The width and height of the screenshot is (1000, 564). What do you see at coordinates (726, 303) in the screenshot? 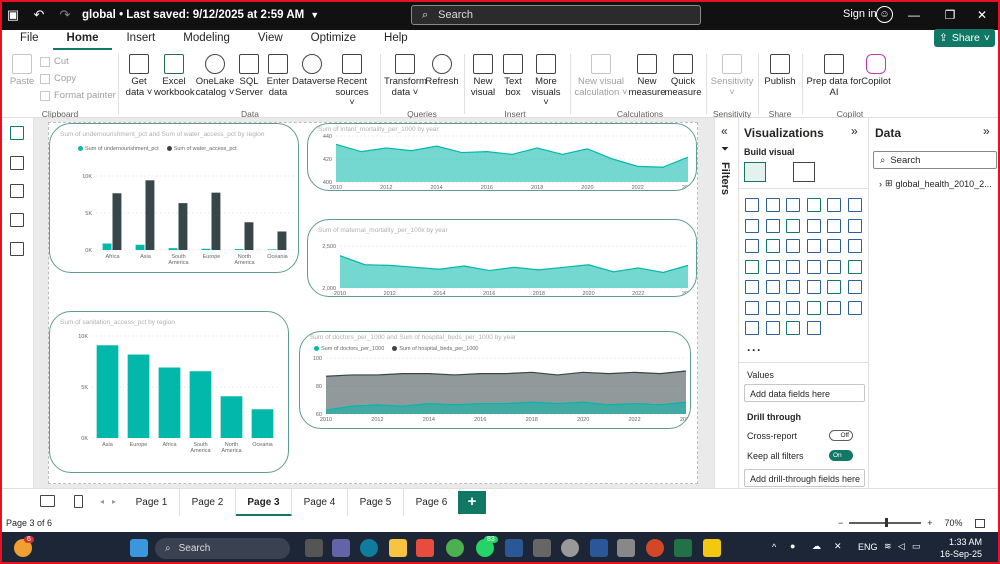
I see `filters-pane: « ⏷ Filters` at bounding box center [726, 303].